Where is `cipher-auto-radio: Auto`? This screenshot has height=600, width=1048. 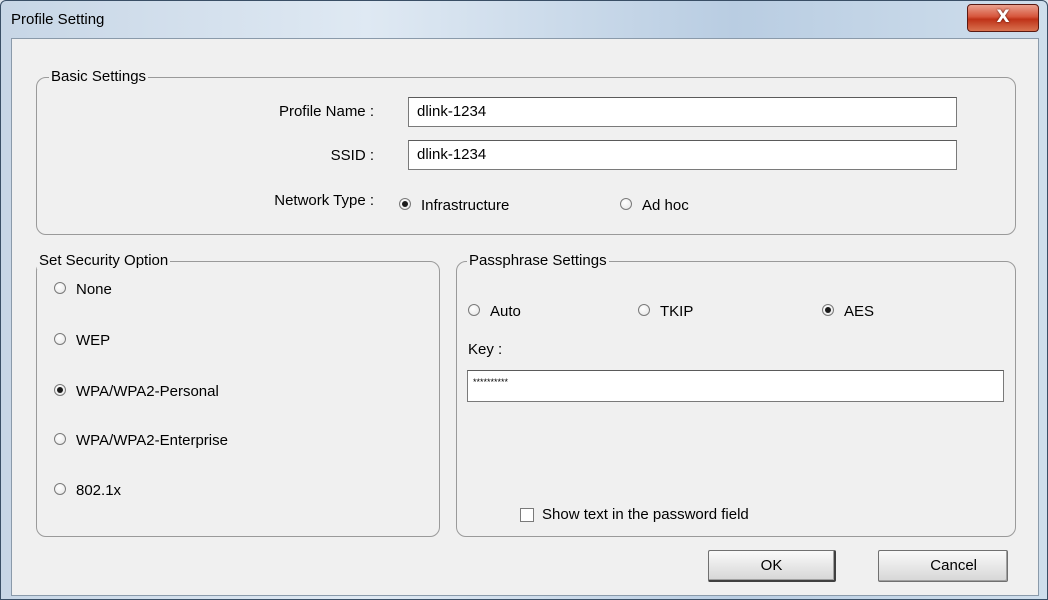 cipher-auto-radio: Auto is located at coordinates (494, 311).